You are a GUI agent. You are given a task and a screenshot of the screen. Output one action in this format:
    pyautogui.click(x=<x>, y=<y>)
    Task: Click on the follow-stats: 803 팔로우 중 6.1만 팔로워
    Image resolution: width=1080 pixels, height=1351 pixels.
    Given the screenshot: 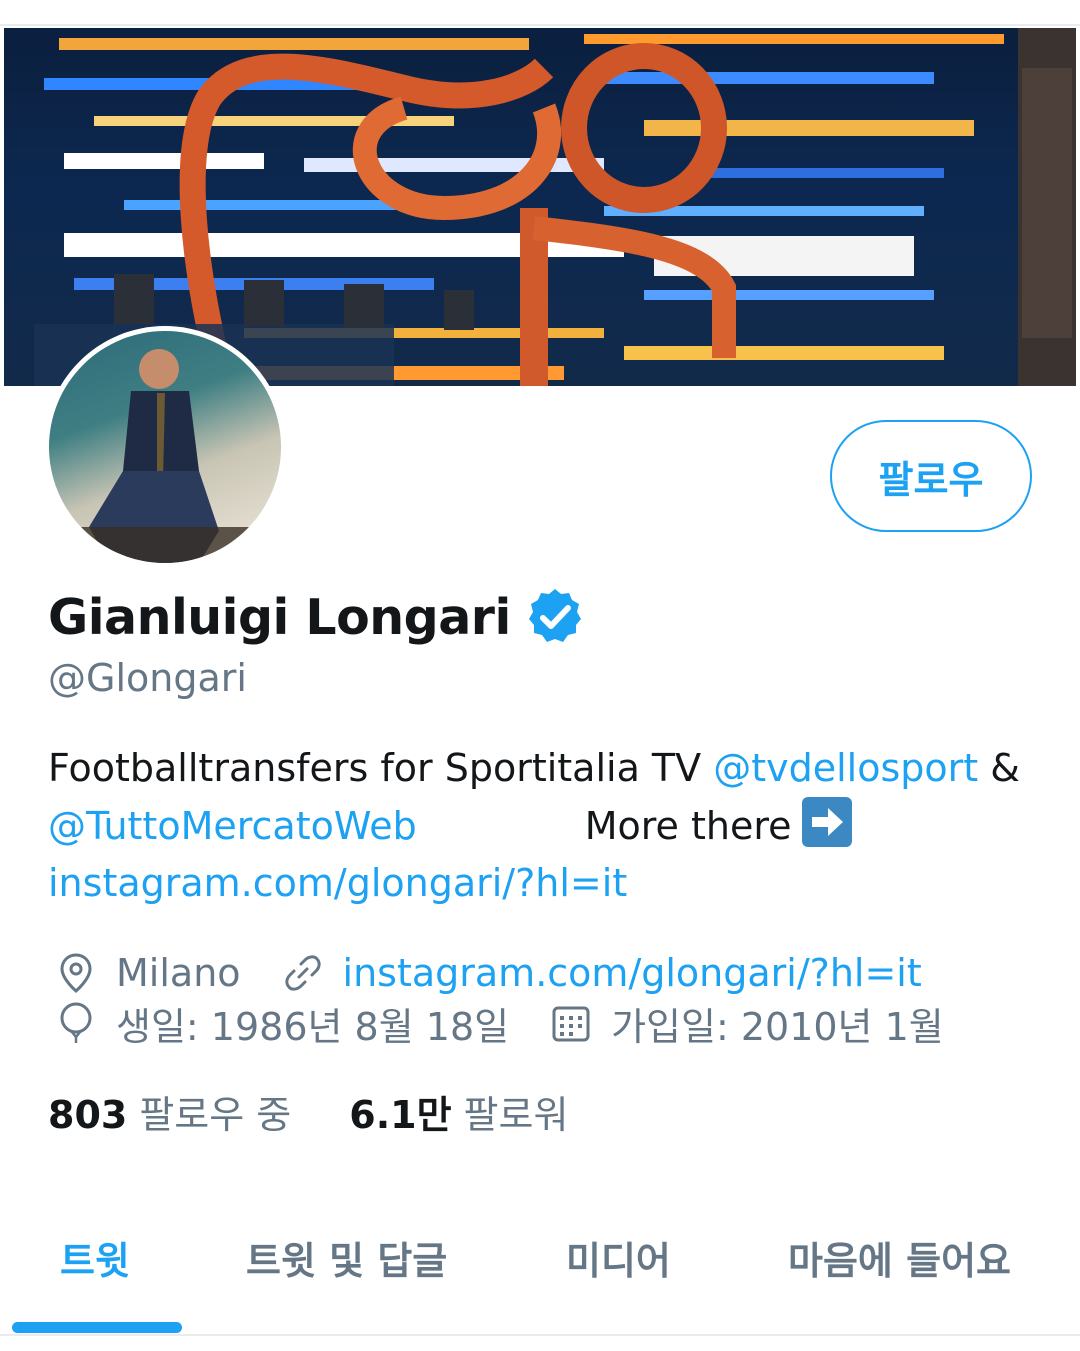 What is the action you would take?
    pyautogui.click(x=308, y=1111)
    